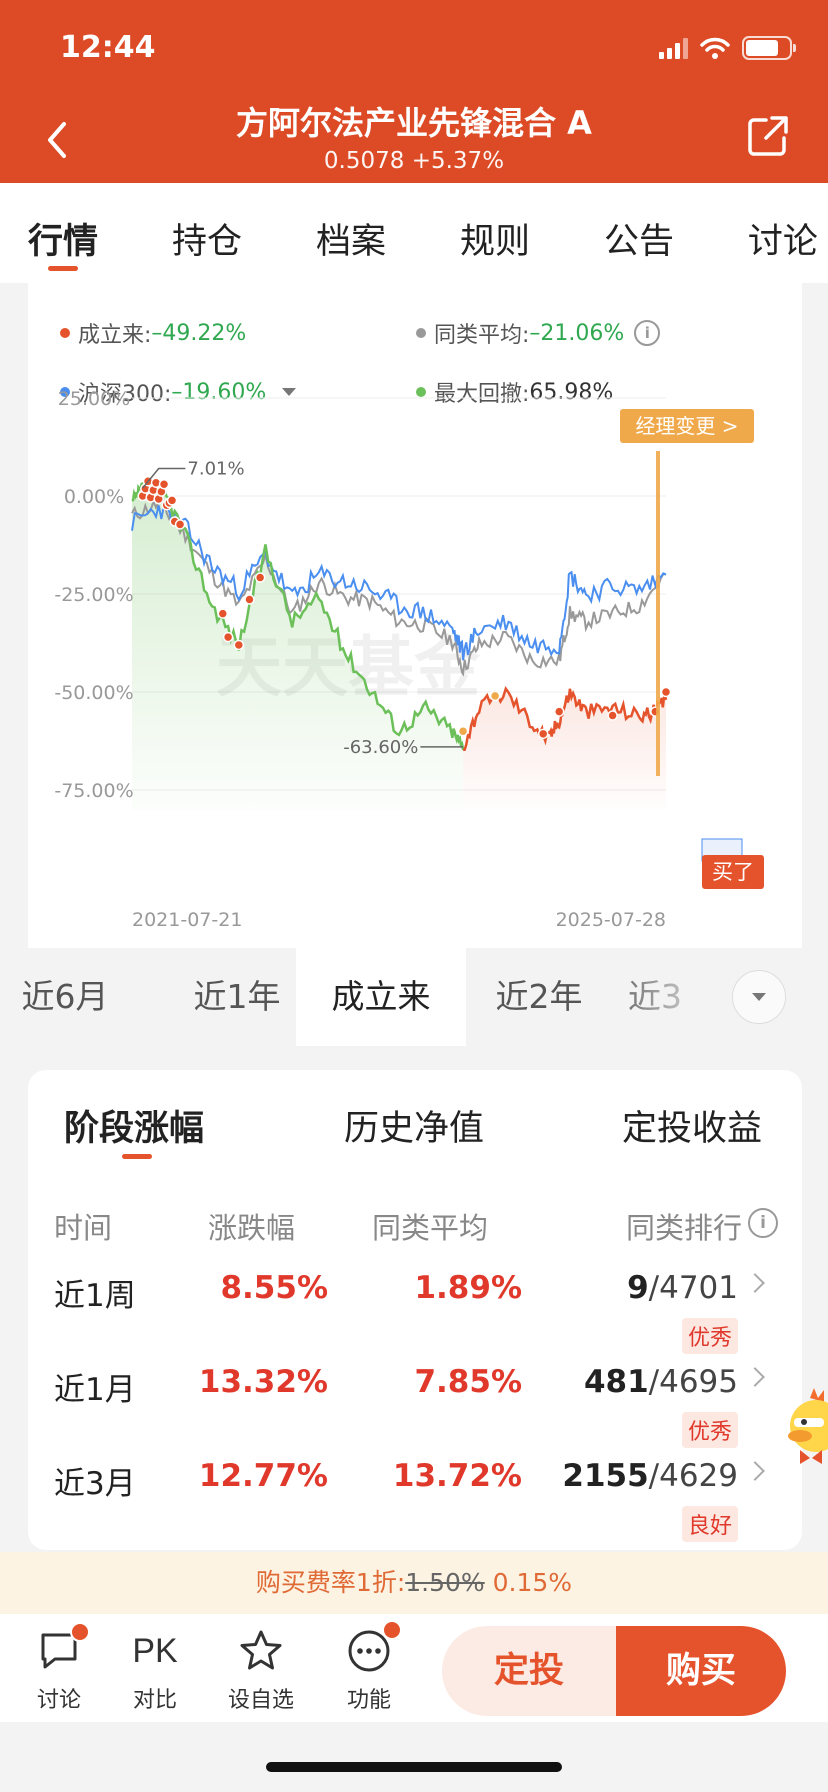  Describe the element at coordinates (380, 747) in the screenshot. I see `annotation-label: -63.60%` at that location.